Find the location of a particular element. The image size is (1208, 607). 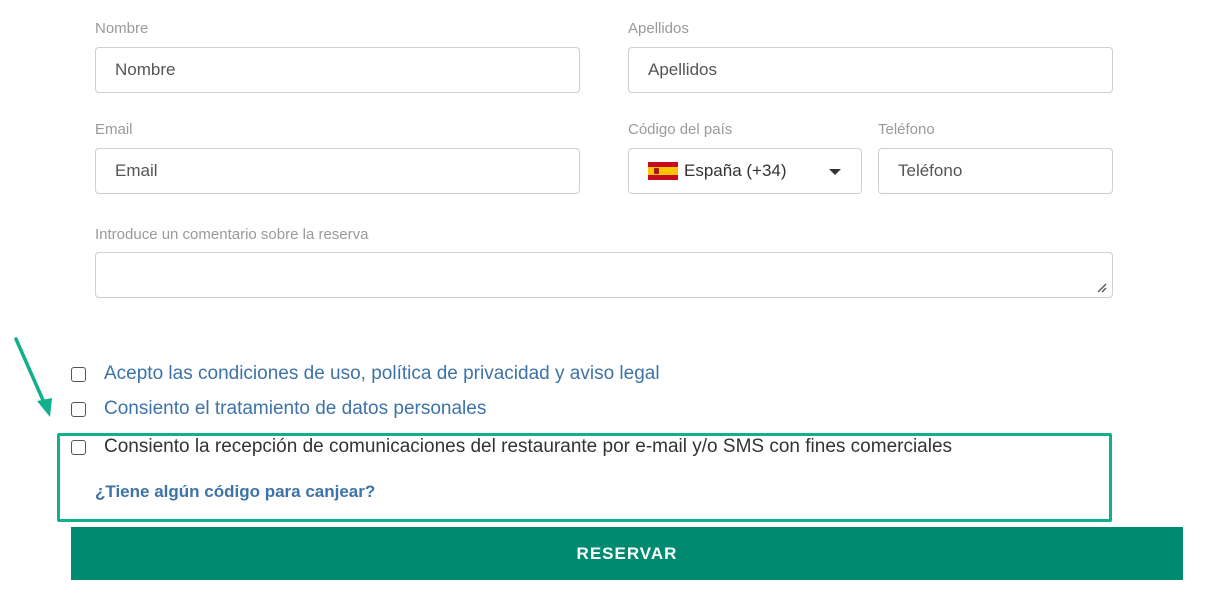

arrow-annotation-icon is located at coordinates (33, 377).